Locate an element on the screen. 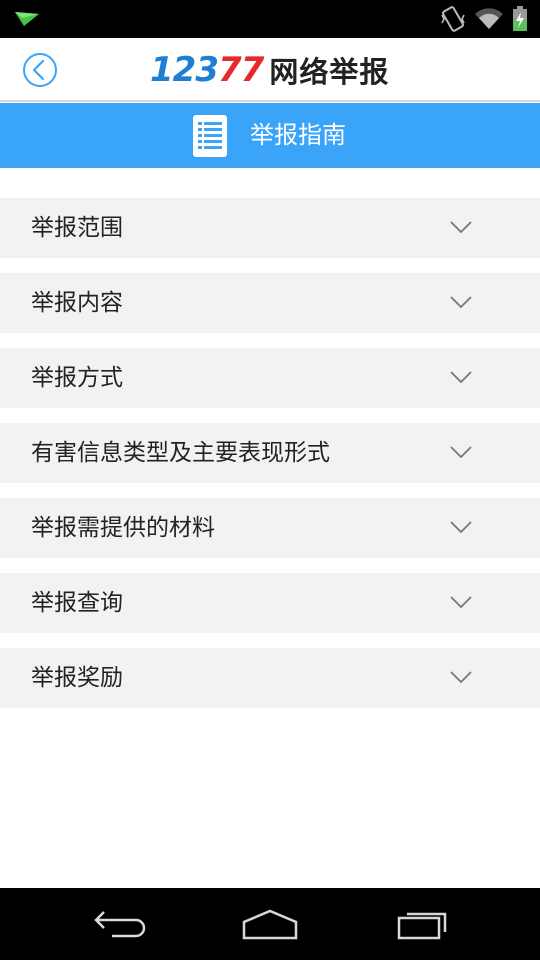 This screenshot has width=540, height=960. logo-digits-blue: 123 is located at coordinates (184, 70).